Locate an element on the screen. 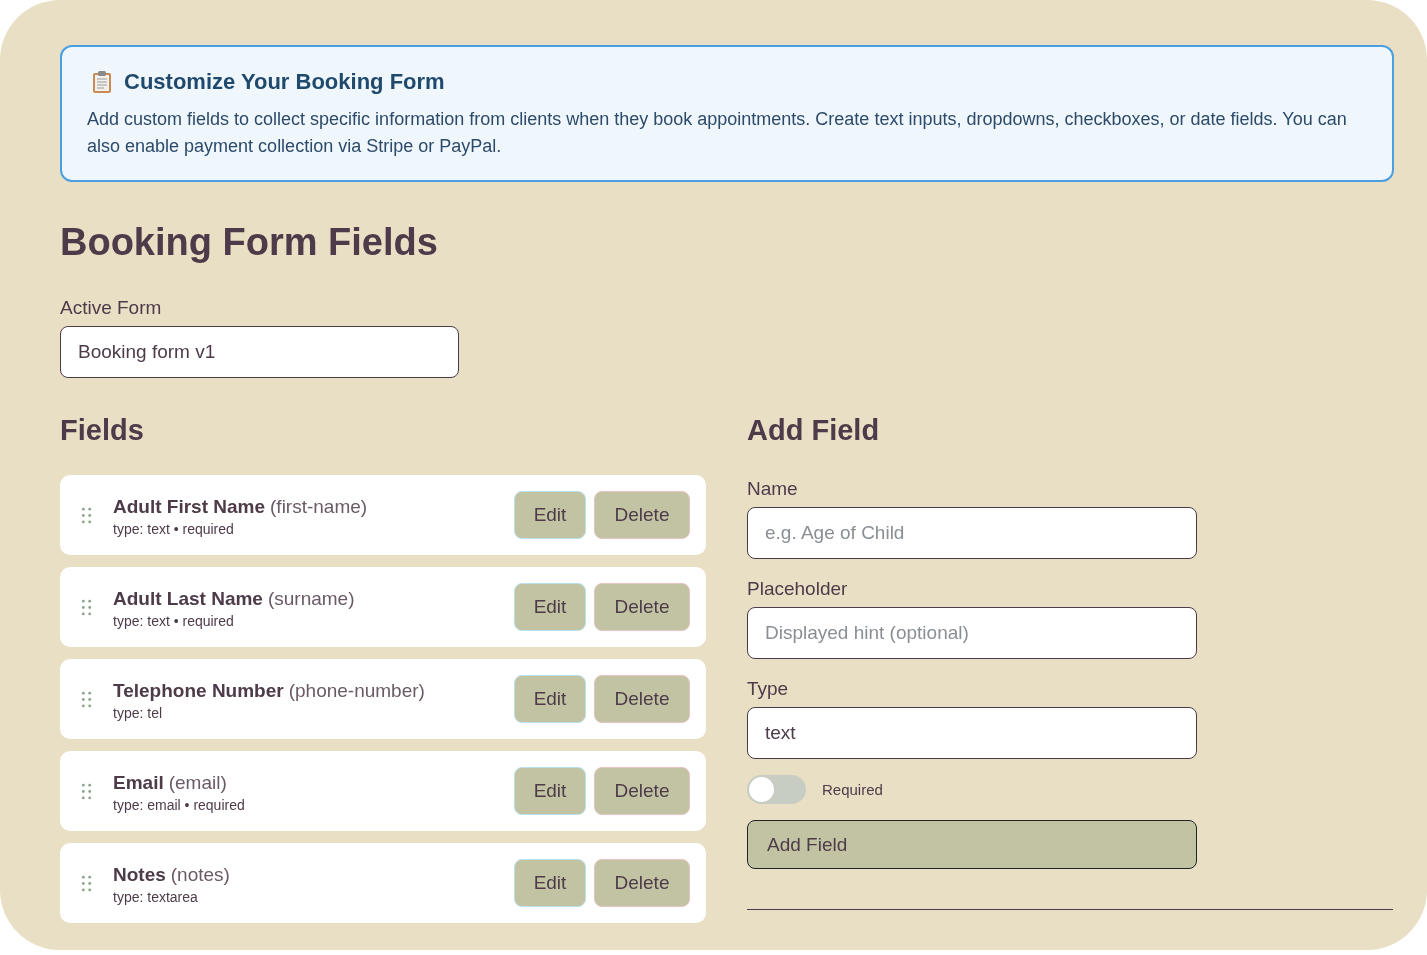  field-label: Active Form is located at coordinates (111, 308).